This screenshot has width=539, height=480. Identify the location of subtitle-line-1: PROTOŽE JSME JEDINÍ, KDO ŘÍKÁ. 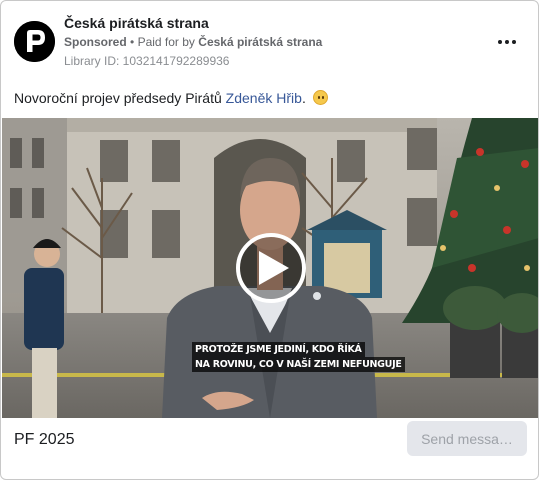
(278, 349).